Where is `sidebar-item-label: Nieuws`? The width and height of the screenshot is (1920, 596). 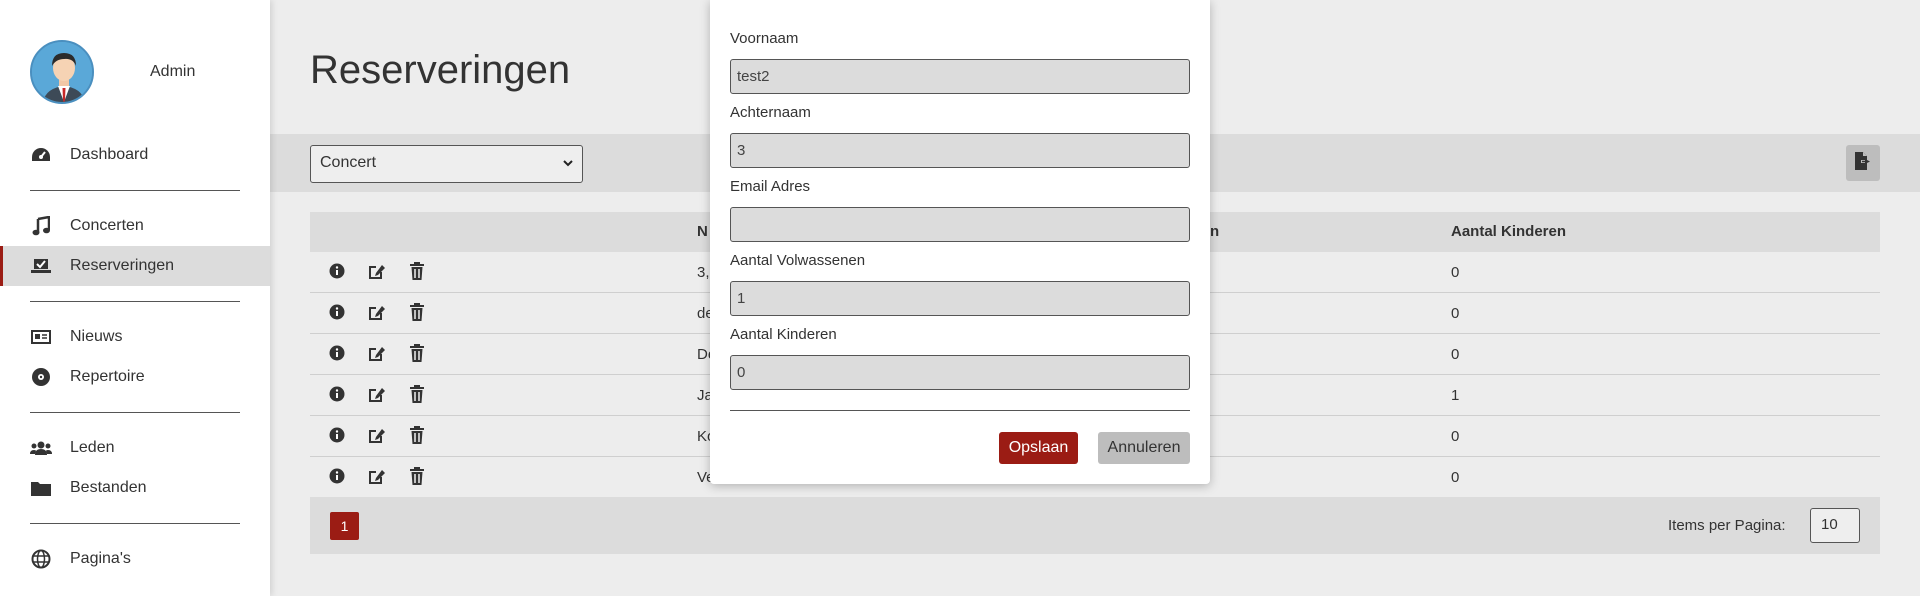 sidebar-item-label: Nieuws is located at coordinates (96, 336).